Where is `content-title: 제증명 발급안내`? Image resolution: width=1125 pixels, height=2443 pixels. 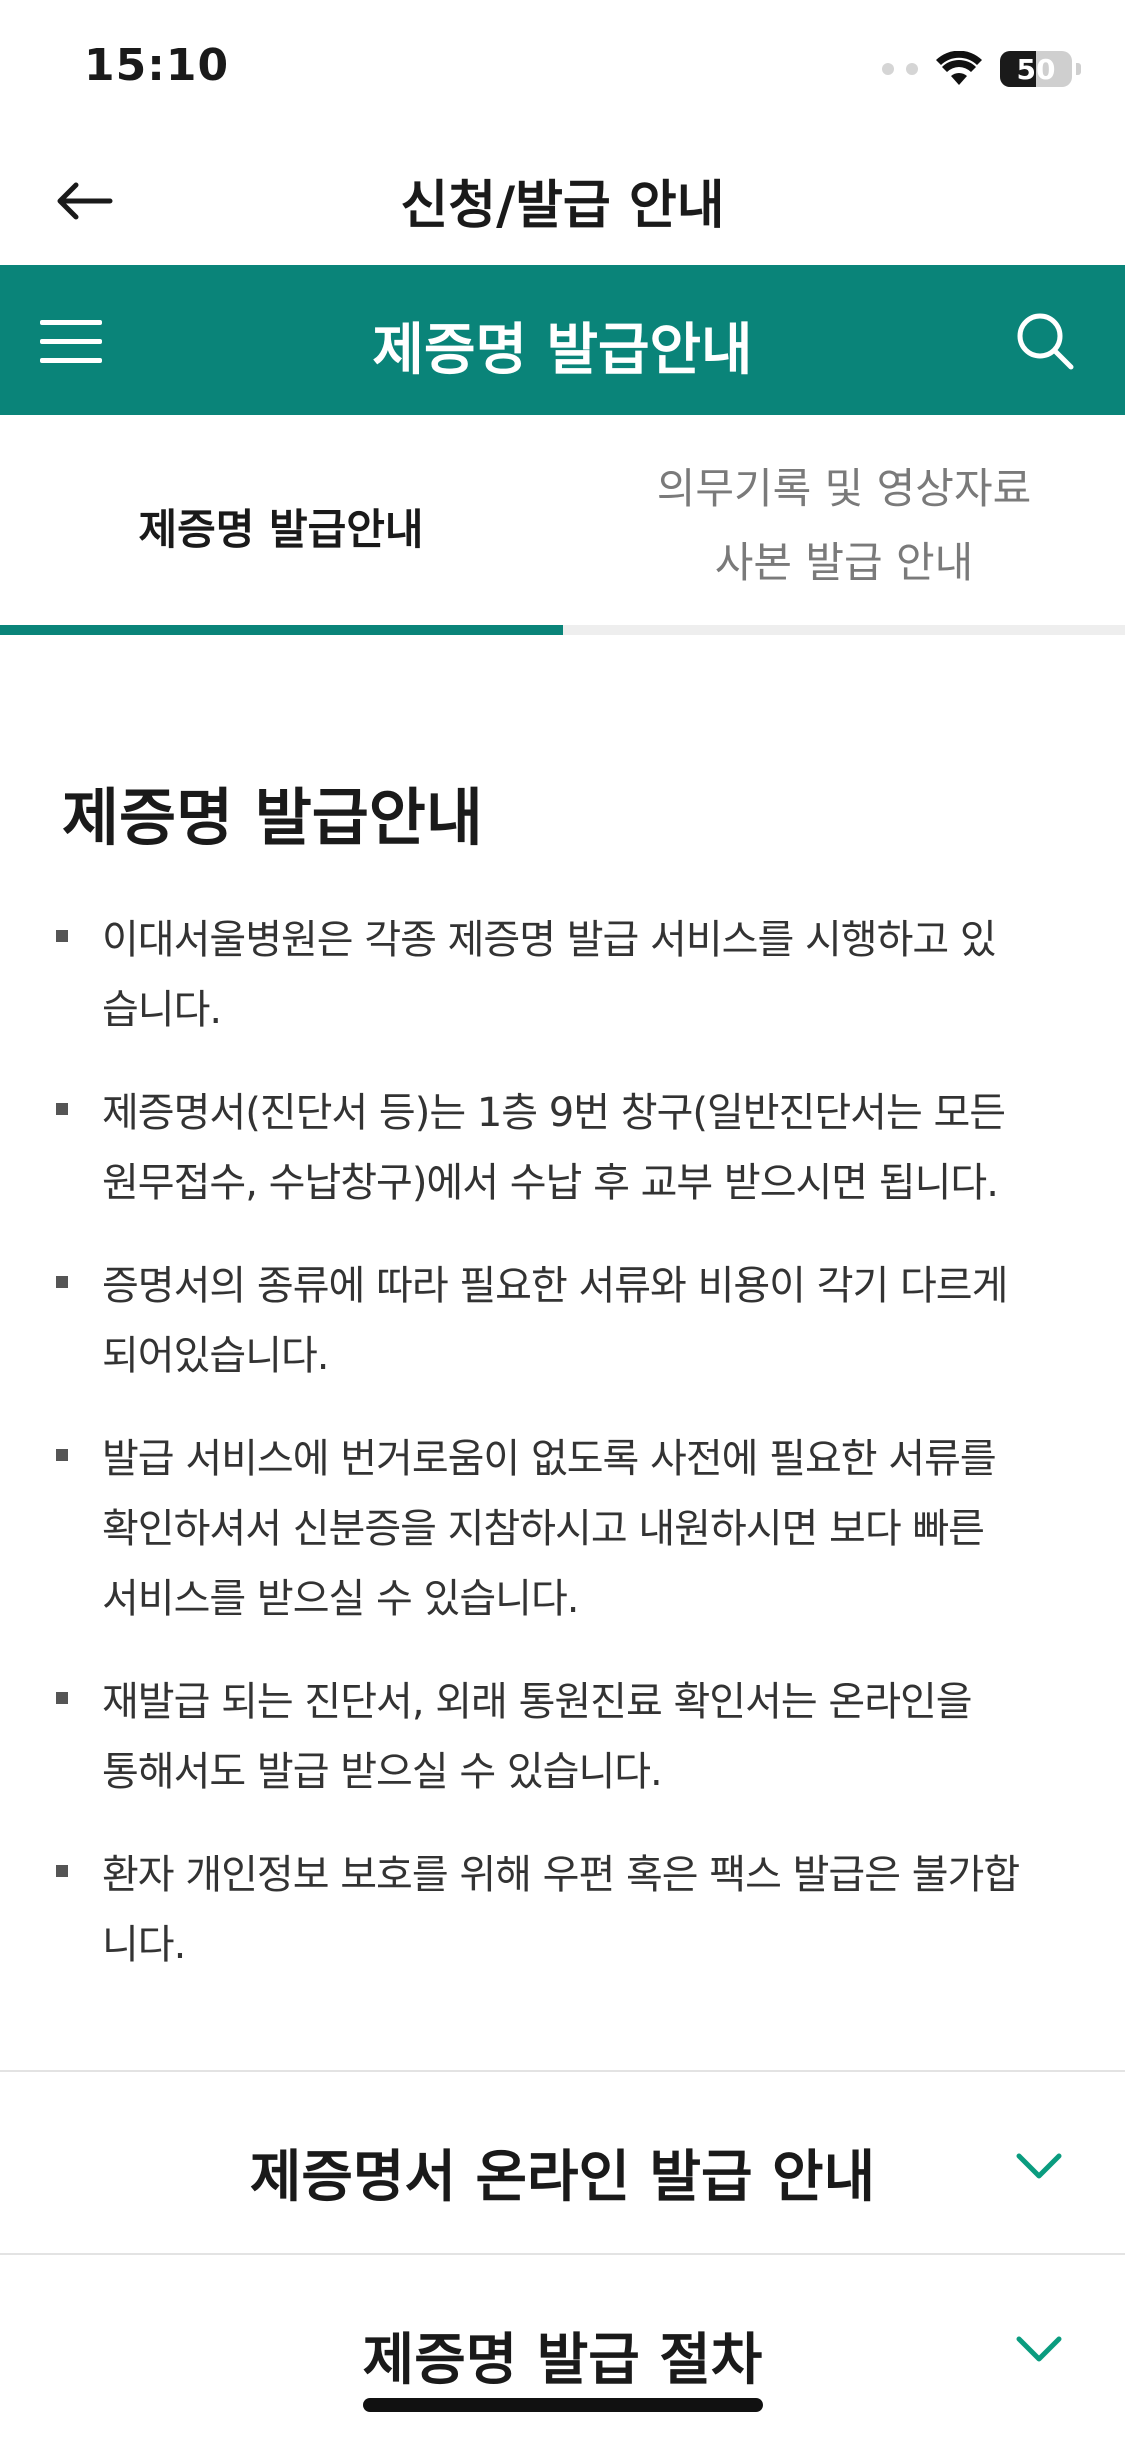 content-title: 제증명 발급안내 is located at coordinates (272, 817).